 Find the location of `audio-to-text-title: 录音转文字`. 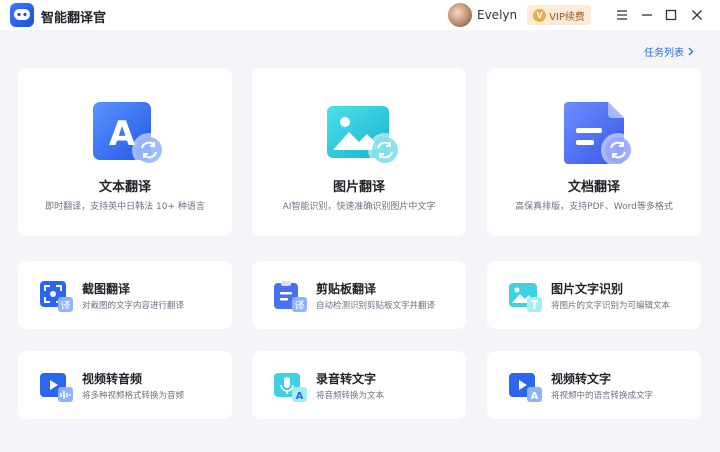

audio-to-text-title: 录音转文字 is located at coordinates (346, 379).